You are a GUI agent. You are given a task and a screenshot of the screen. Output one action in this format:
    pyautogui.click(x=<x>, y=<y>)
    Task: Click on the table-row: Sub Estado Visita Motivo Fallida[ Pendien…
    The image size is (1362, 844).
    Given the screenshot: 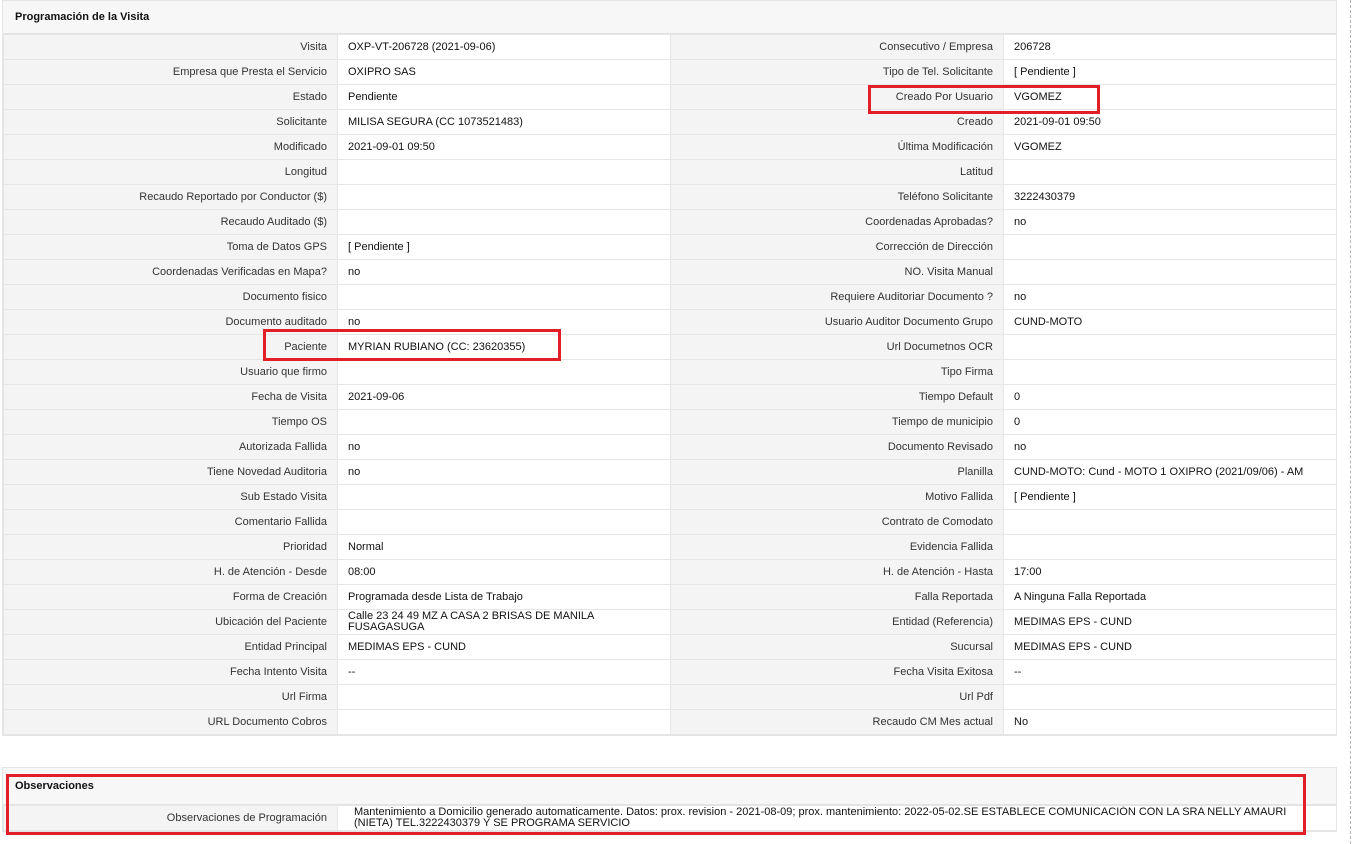 What is the action you would take?
    pyautogui.click(x=670, y=497)
    